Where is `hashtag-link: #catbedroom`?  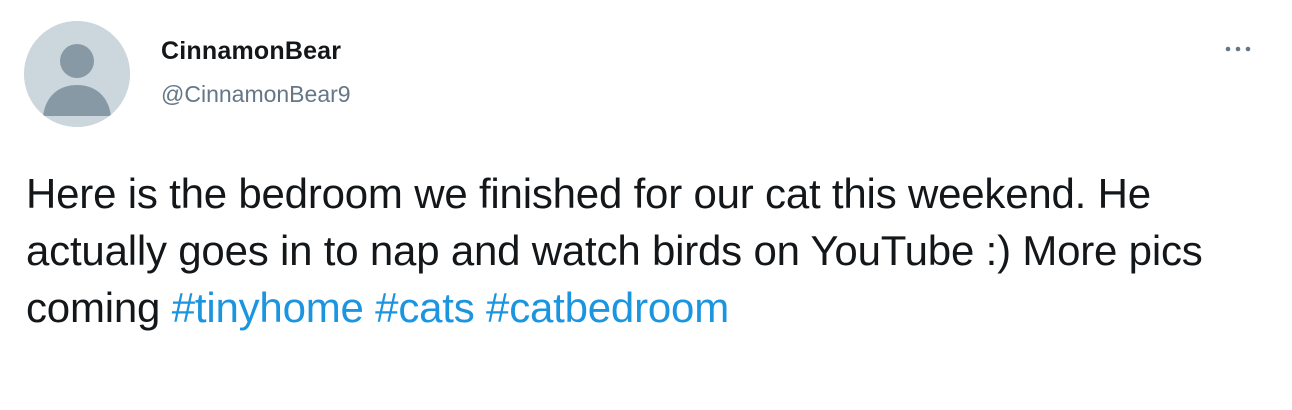
hashtag-link: #catbedroom is located at coordinates (607, 307).